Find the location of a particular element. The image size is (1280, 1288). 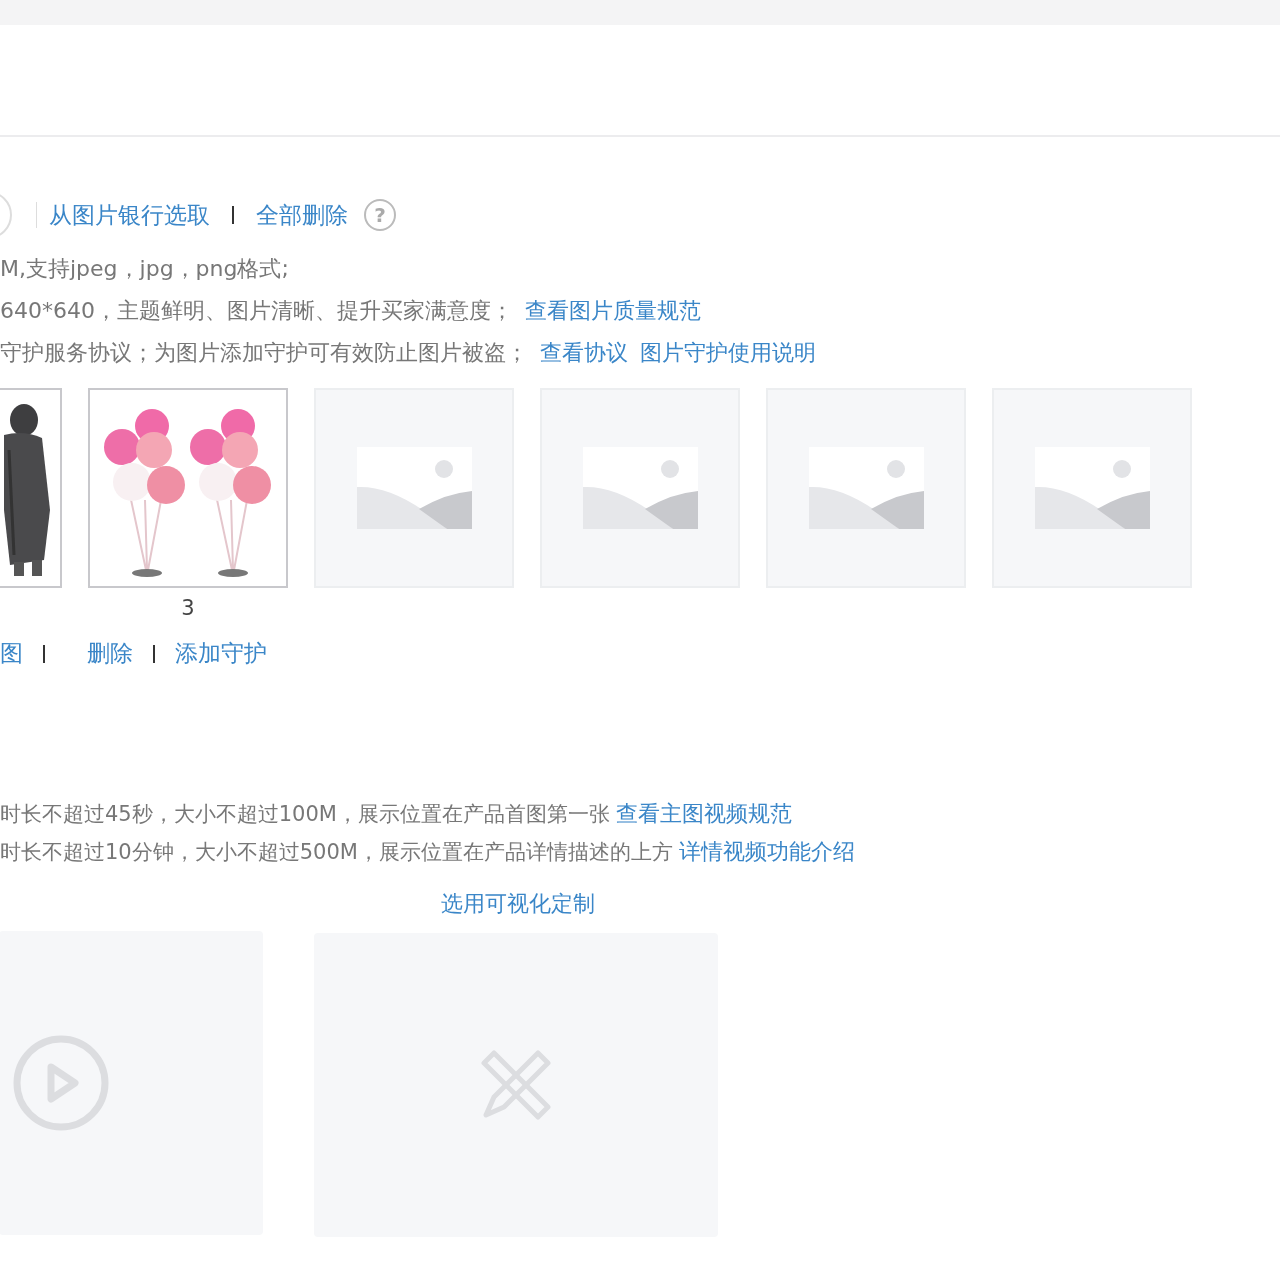

note-link: 查看协议 is located at coordinates (584, 353).